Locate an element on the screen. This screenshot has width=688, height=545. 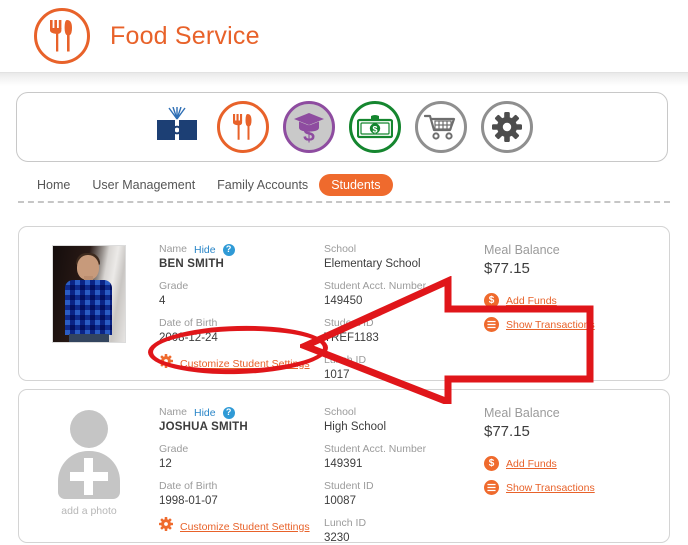
money-bill-icon: $ is located at coordinates (375, 127).